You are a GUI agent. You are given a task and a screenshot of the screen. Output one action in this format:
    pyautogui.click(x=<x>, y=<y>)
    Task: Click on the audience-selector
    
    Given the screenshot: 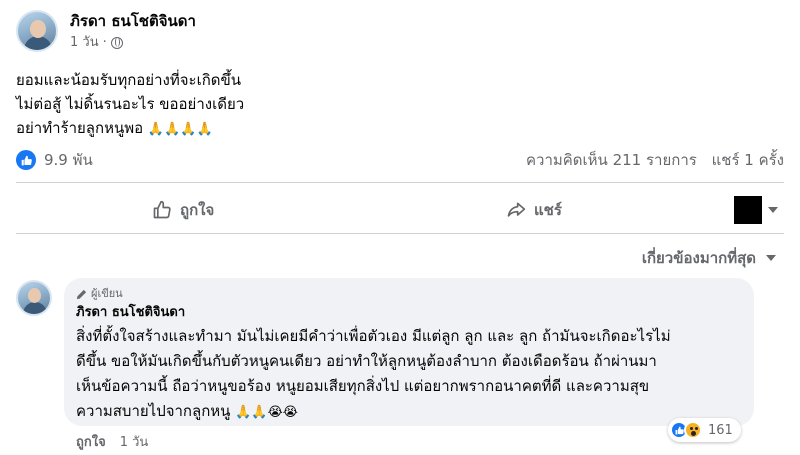 What is the action you would take?
    pyautogui.click(x=756, y=210)
    